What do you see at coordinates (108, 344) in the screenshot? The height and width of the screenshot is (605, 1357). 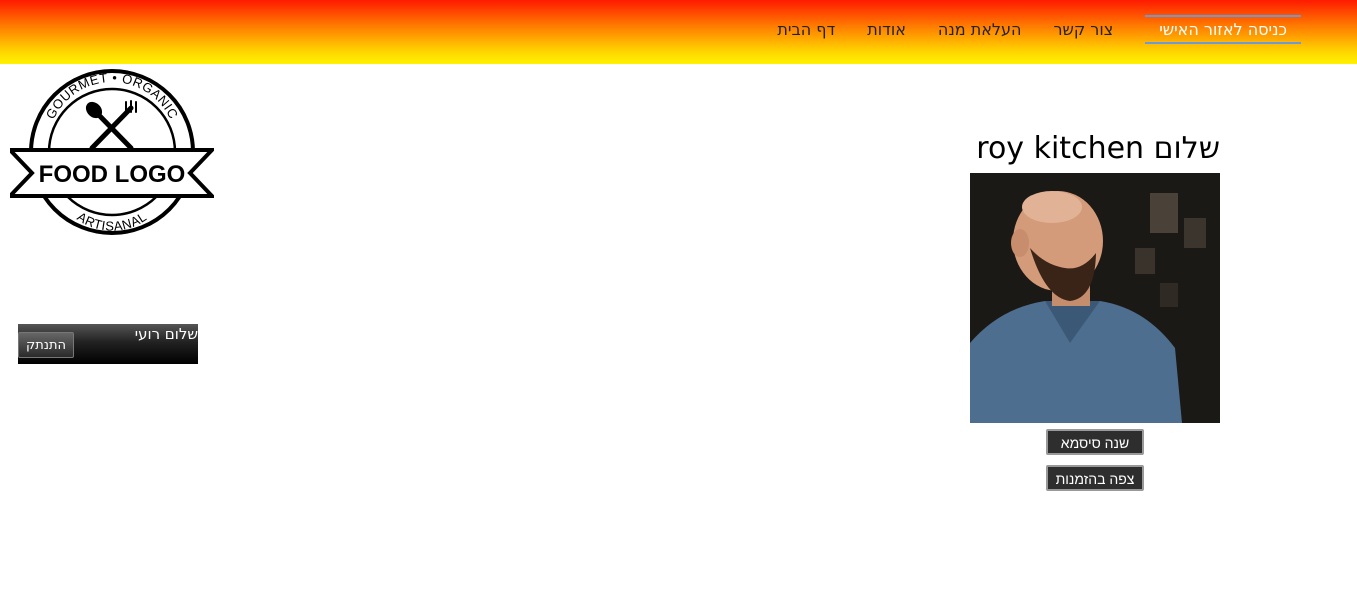 I see `user-login-box: שלום רועי התנתק` at bounding box center [108, 344].